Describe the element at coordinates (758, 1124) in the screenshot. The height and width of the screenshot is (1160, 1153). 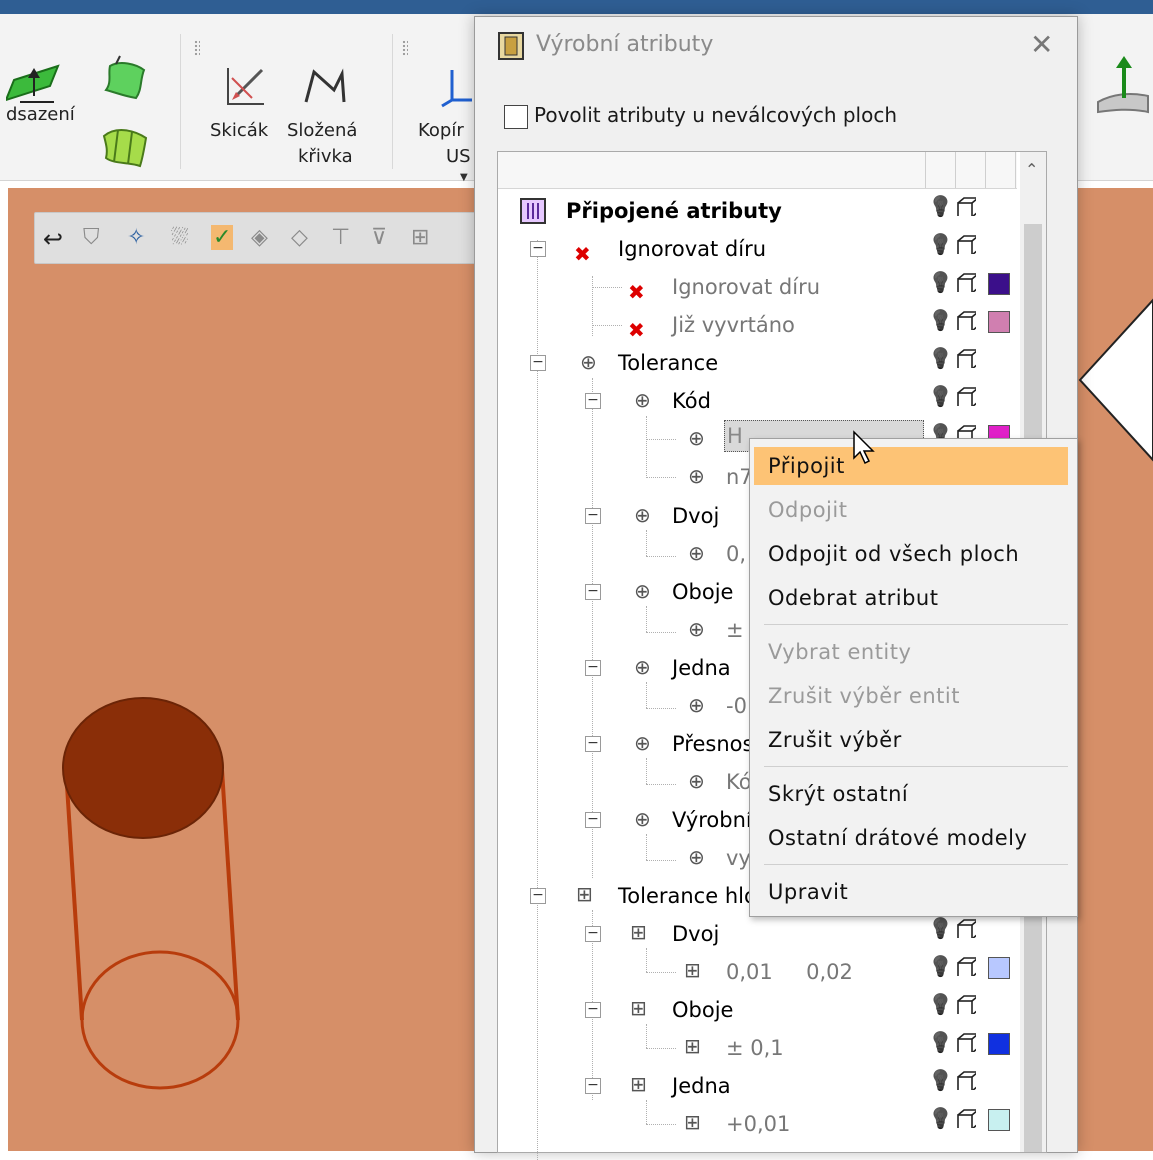
I see `tree-node-depth-single-value: +0,01` at that location.